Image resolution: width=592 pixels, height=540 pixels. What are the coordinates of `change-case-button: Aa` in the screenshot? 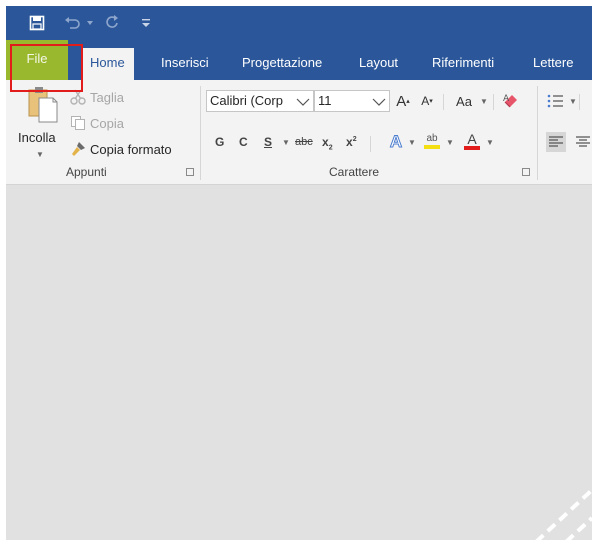 It's located at (464, 101).